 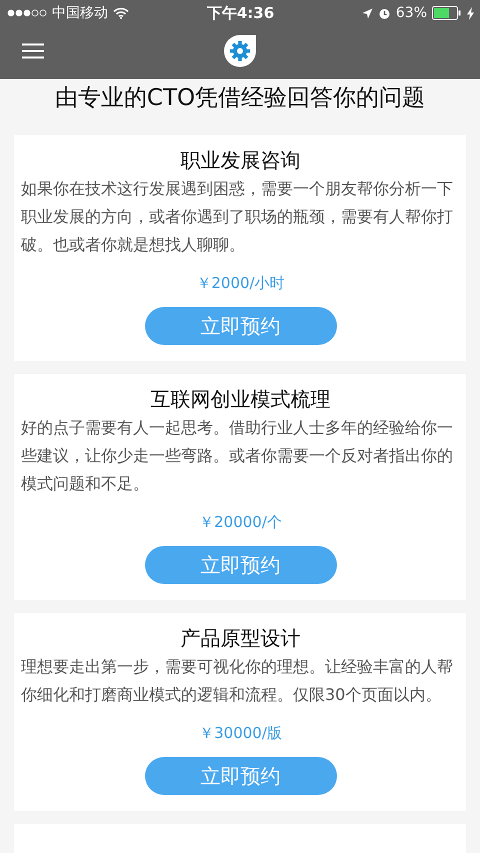 I want to click on service-title: 职业发展咨询, so click(x=240, y=160).